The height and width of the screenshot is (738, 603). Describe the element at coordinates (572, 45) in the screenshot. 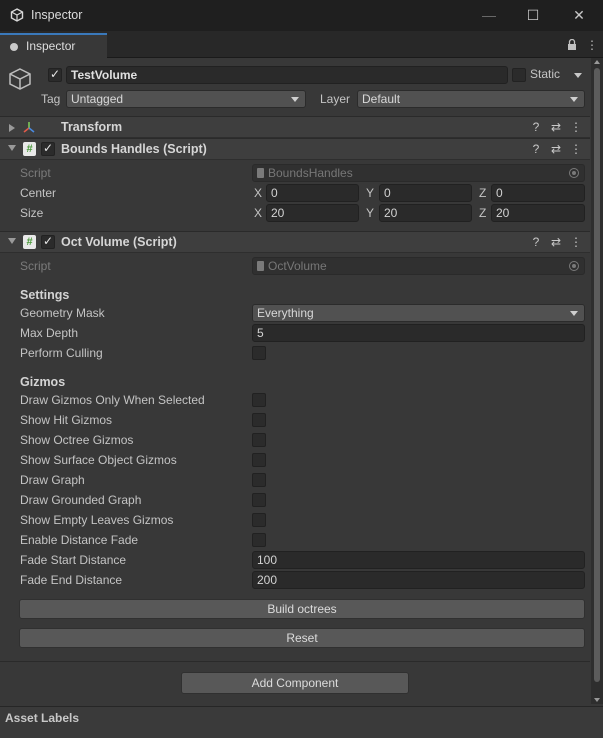

I see `lock-icon` at that location.